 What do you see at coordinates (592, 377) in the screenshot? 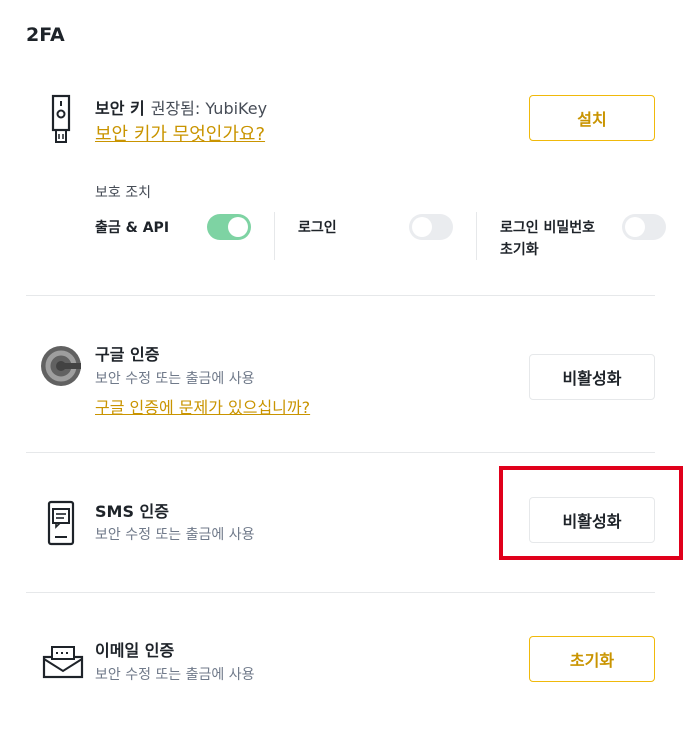
I see `google-auth-disable-button: 비활성화` at bounding box center [592, 377].